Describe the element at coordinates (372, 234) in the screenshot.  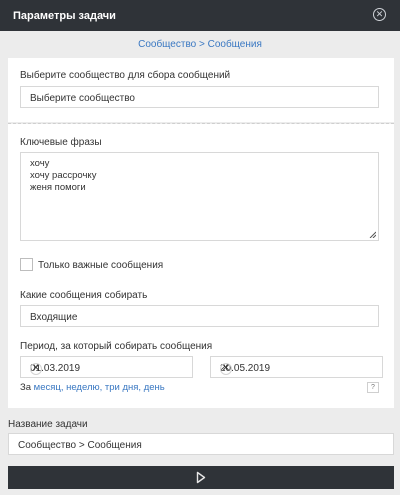
I see `resize-handle-icon` at that location.